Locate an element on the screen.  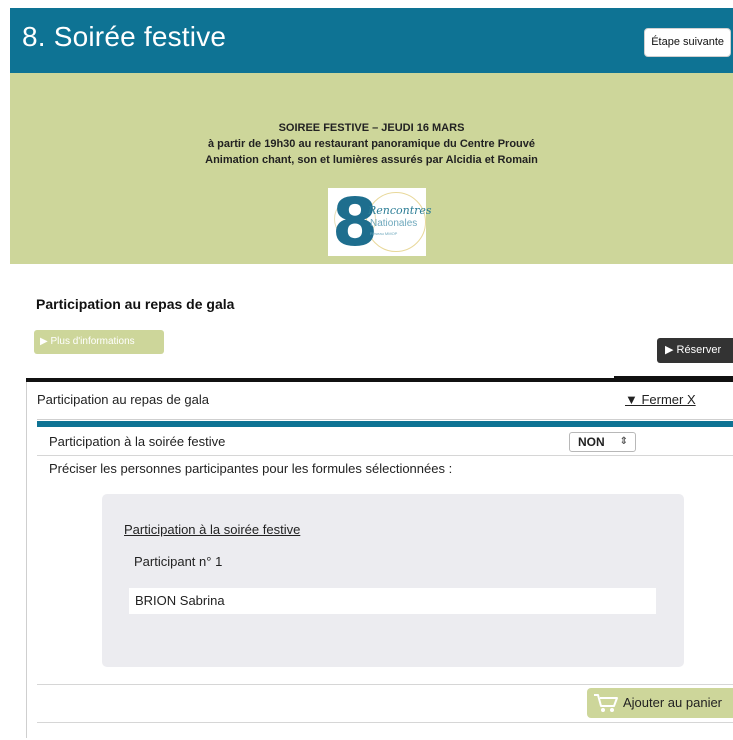
participant-label: Participant n° 1 is located at coordinates (178, 561).